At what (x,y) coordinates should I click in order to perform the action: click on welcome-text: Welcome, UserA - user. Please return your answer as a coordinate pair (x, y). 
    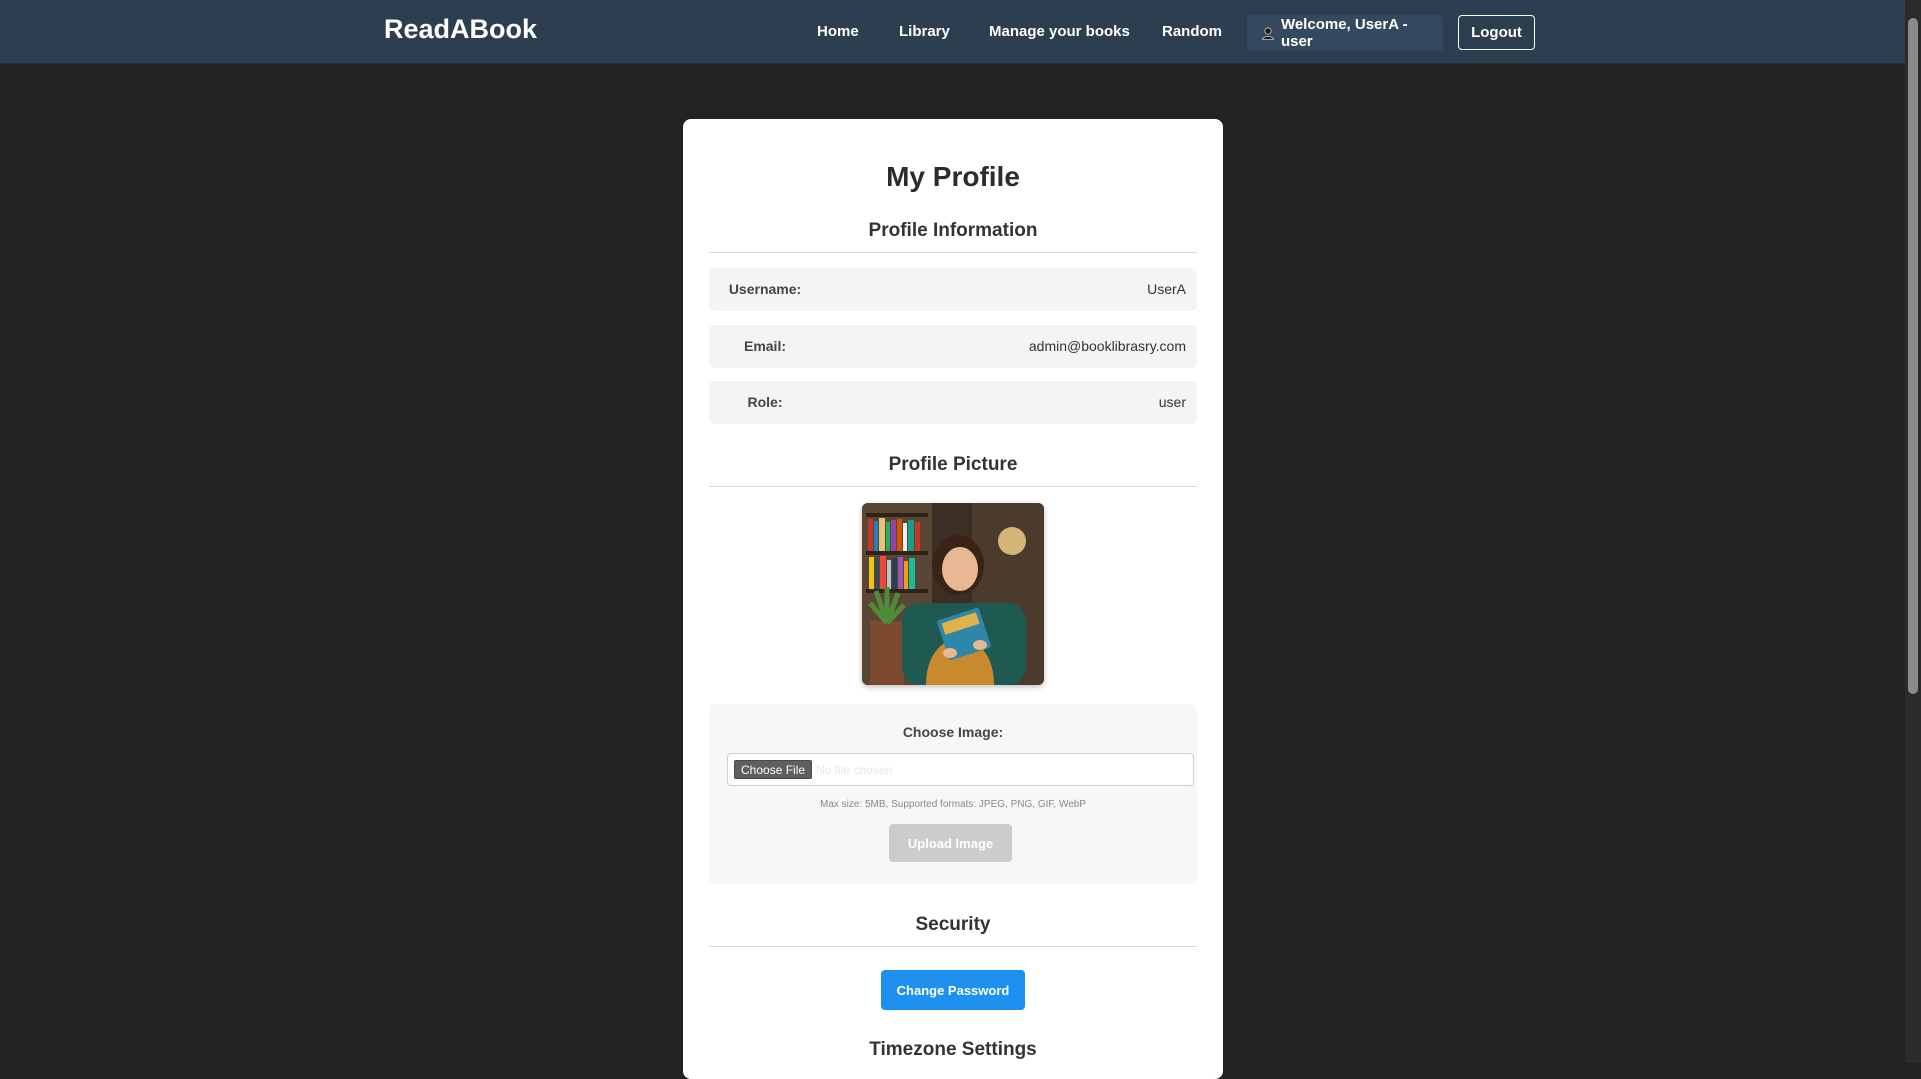
    Looking at the image, I should click on (1344, 33).